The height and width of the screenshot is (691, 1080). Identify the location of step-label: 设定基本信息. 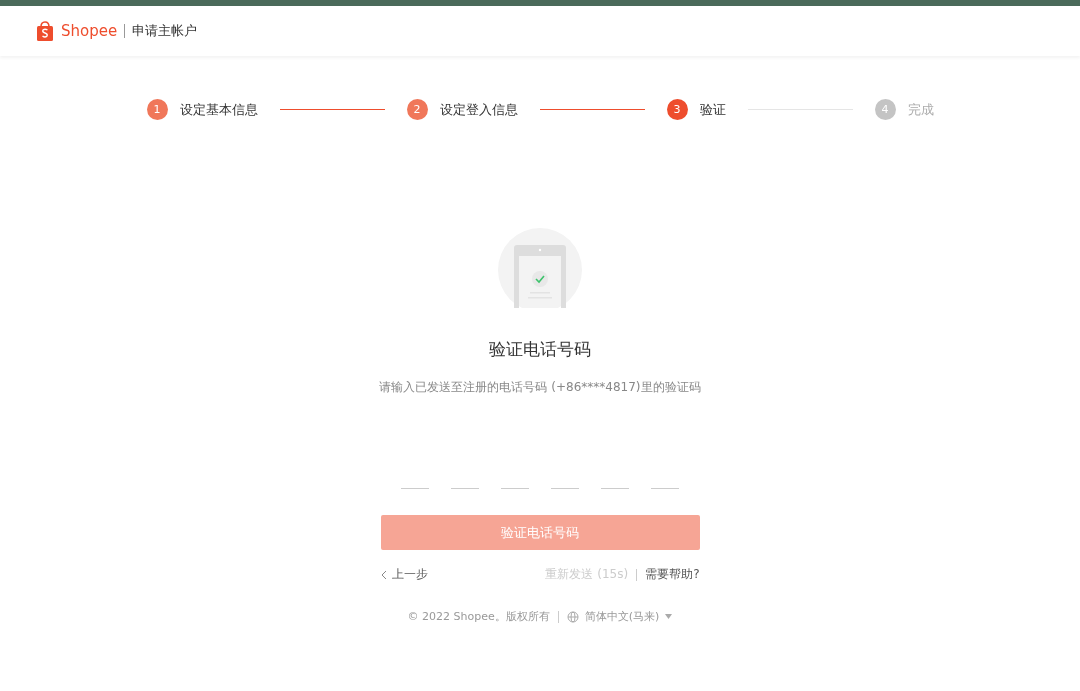
(218, 109).